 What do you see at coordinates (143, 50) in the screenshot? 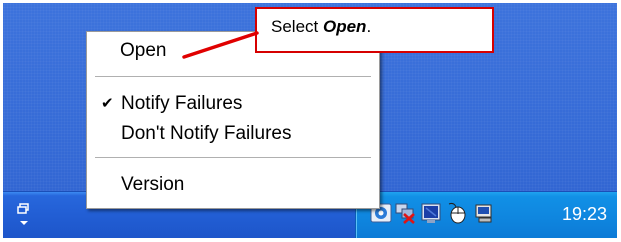
I see `menu-item-label: Open` at bounding box center [143, 50].